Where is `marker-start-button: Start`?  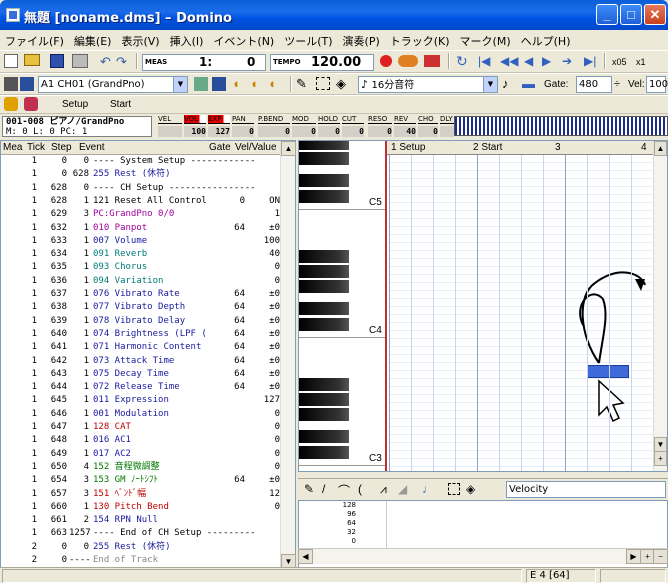
marker-start-button: Start is located at coordinates (120, 105).